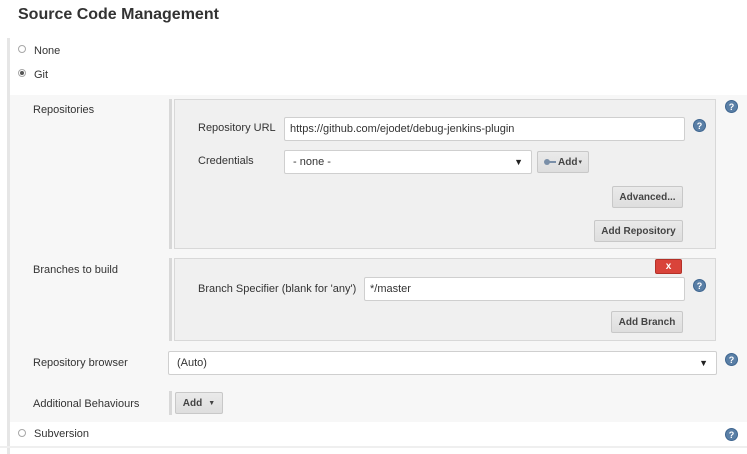  I want to click on credentials-value: - none -, so click(312, 162).